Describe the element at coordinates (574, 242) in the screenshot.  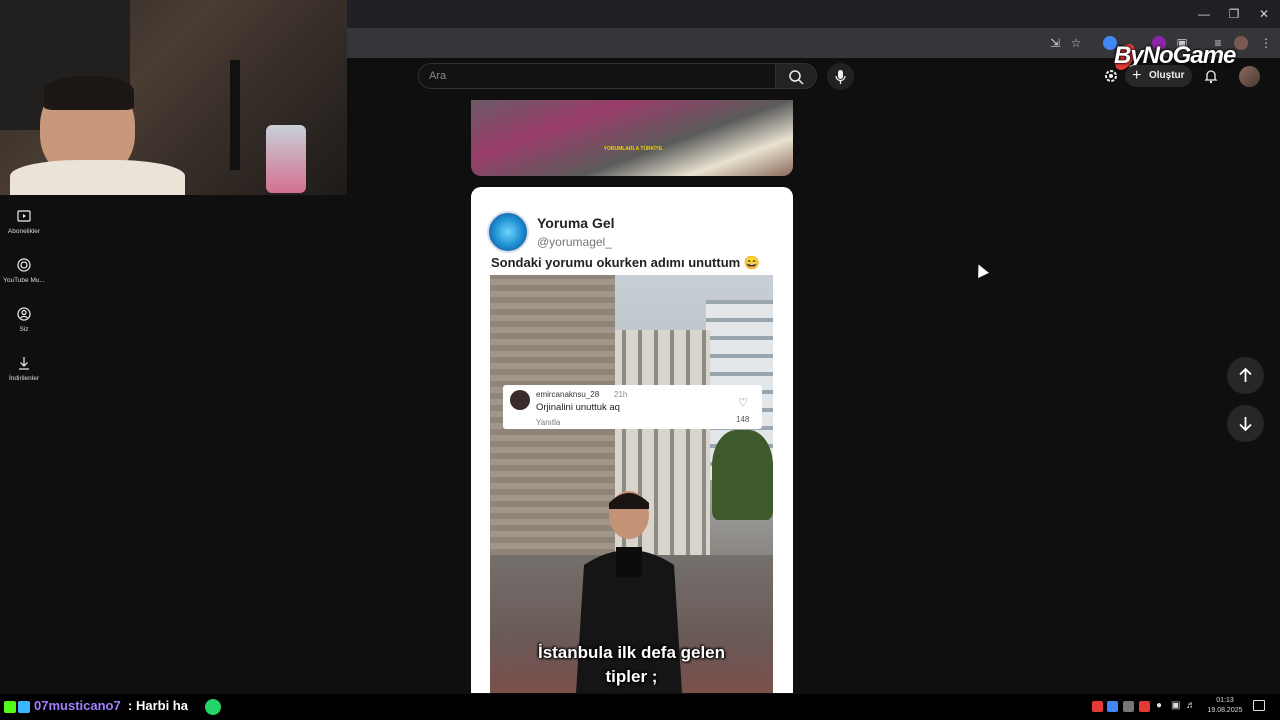
I see `channel-handle: @yorumagel_` at that location.